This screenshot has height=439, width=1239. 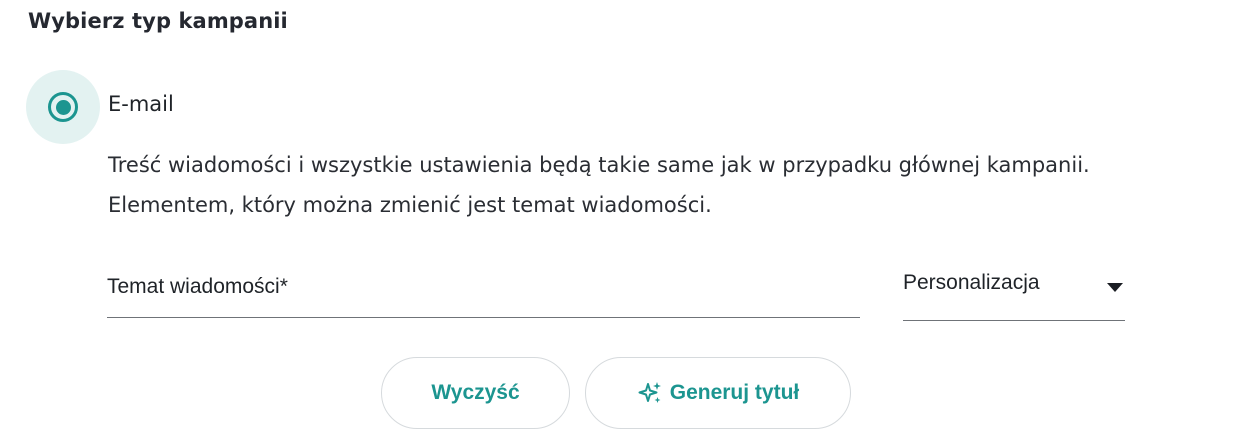 I want to click on clear-button: Wyczyść, so click(x=475, y=393).